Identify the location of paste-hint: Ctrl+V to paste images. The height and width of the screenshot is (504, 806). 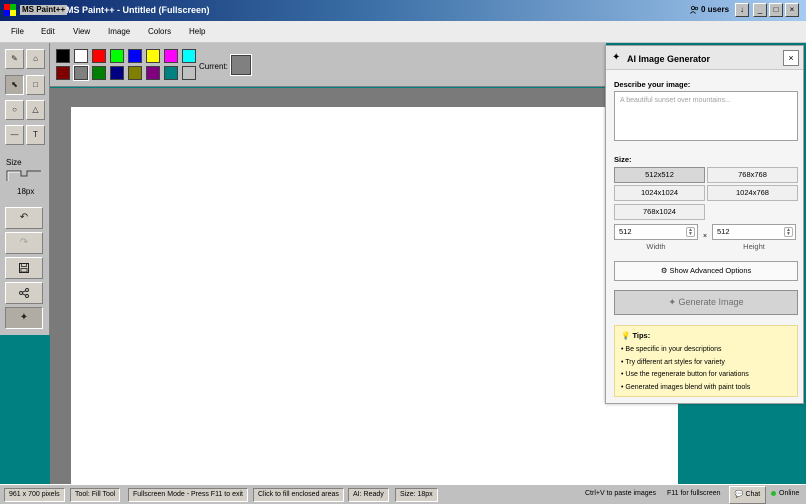
(621, 493).